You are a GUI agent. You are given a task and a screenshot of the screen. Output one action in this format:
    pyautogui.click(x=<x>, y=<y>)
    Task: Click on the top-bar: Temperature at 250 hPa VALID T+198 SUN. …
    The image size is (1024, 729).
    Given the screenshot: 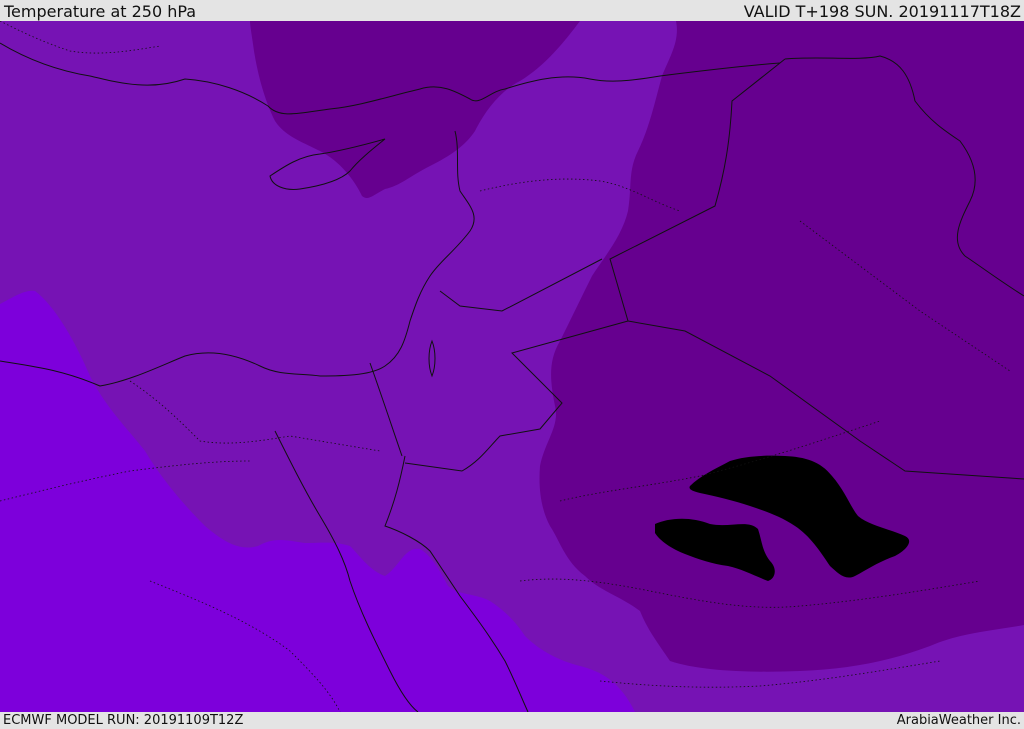 What is the action you would take?
    pyautogui.click(x=512, y=10)
    